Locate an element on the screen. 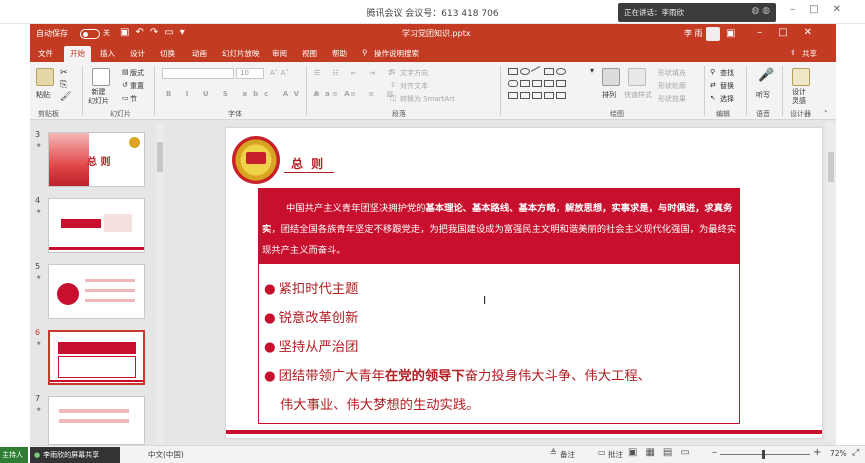 This screenshot has height=463, width=865. shape-misc2 is located at coordinates (525, 95).